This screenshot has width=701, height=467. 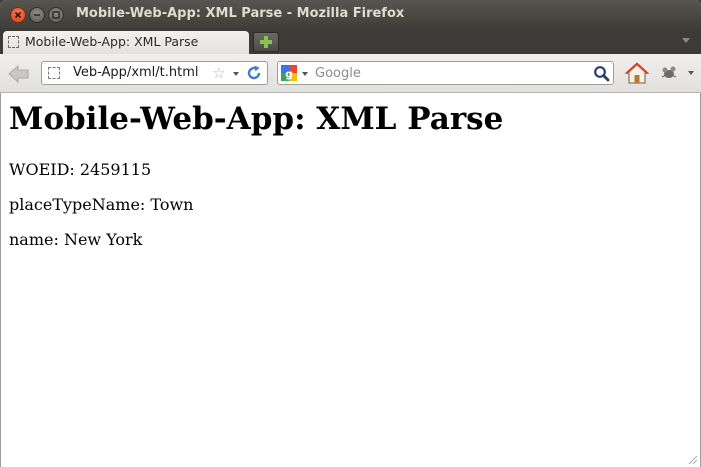 What do you see at coordinates (691, 73) in the screenshot?
I see `toolbar-menu-dropdown-icon` at bounding box center [691, 73].